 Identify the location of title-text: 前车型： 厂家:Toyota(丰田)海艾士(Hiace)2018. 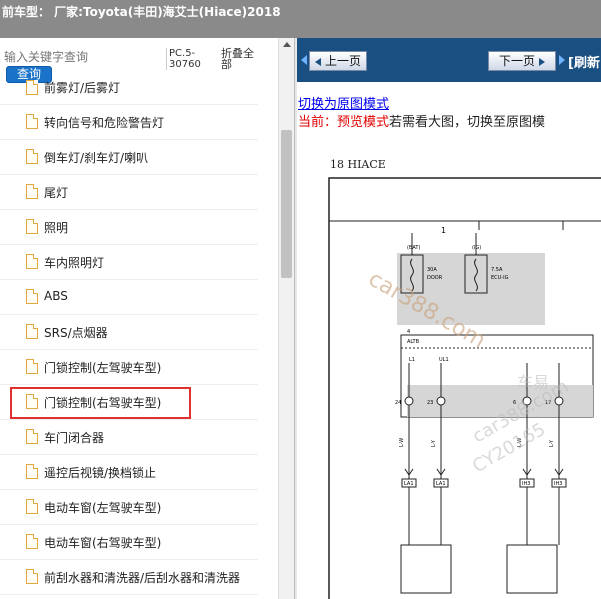
(141, 12).